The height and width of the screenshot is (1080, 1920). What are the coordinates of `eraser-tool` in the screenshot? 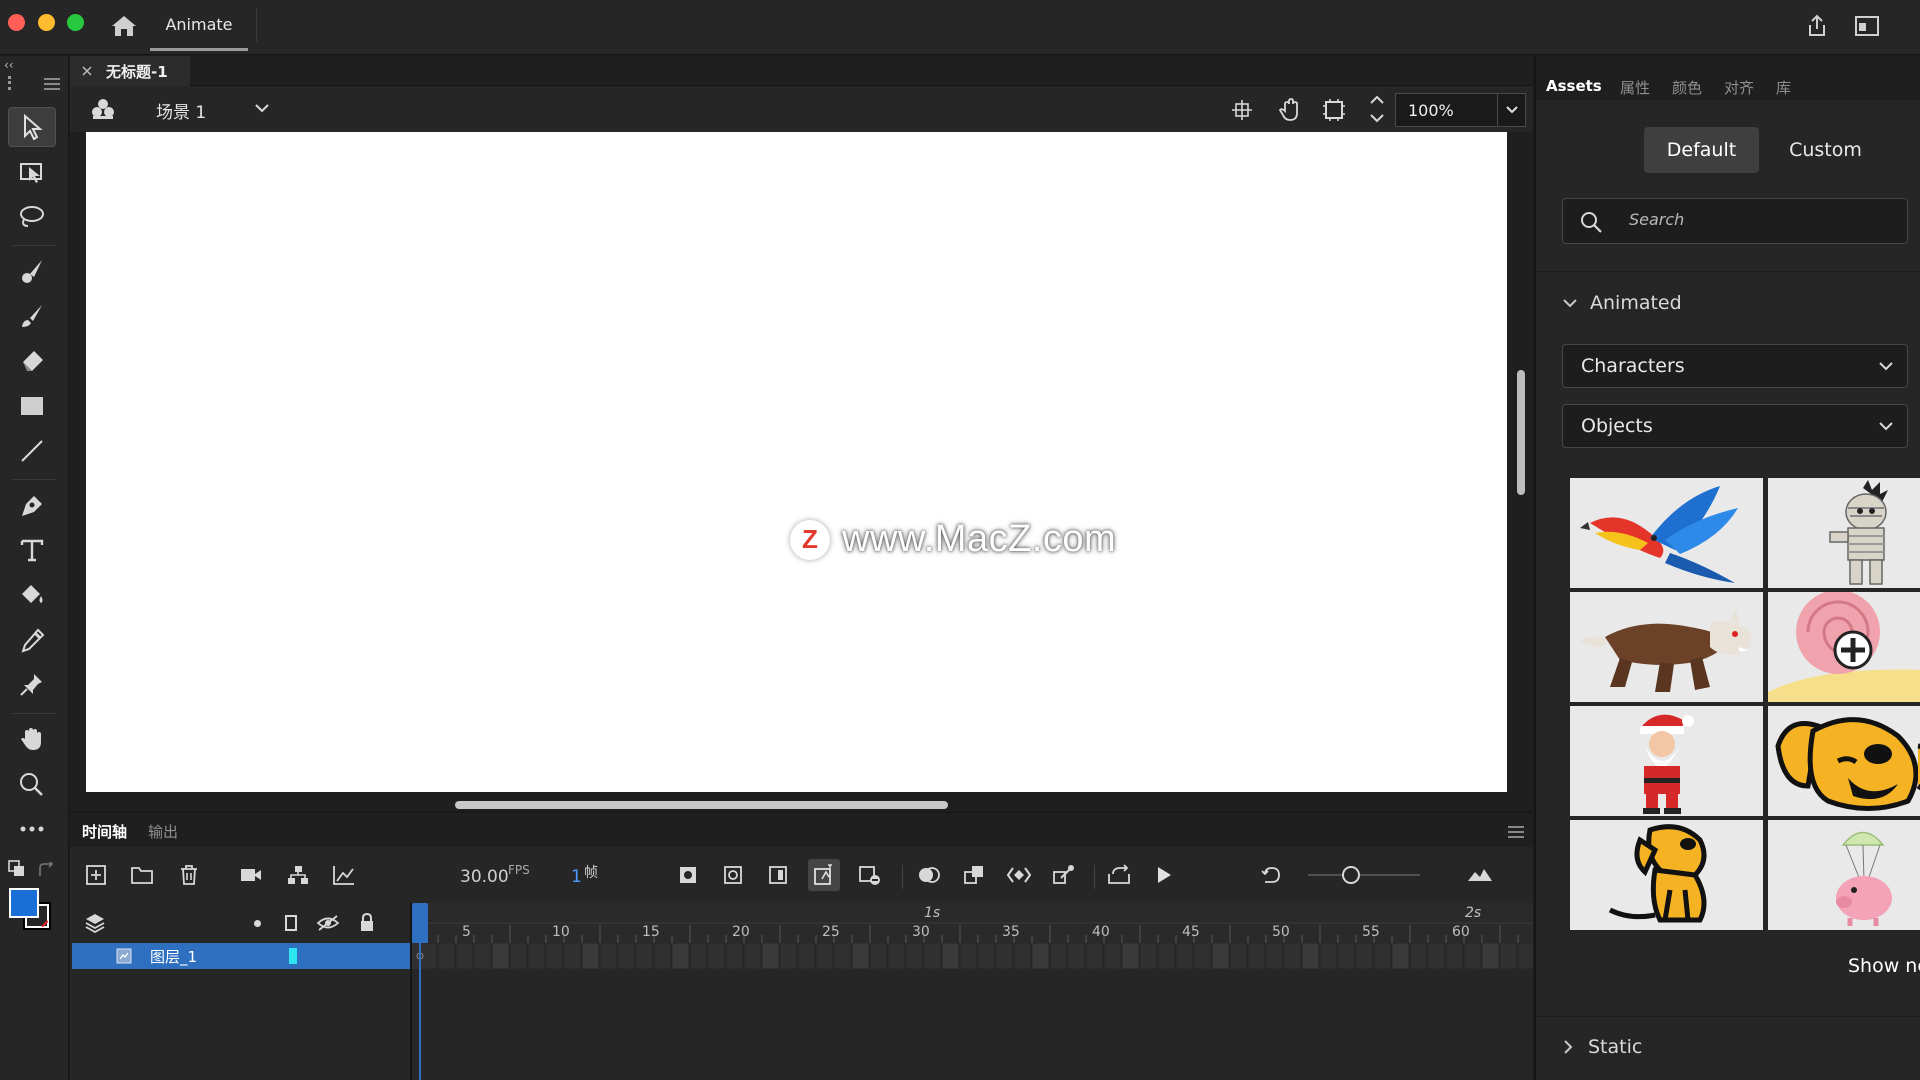 It's located at (32, 361).